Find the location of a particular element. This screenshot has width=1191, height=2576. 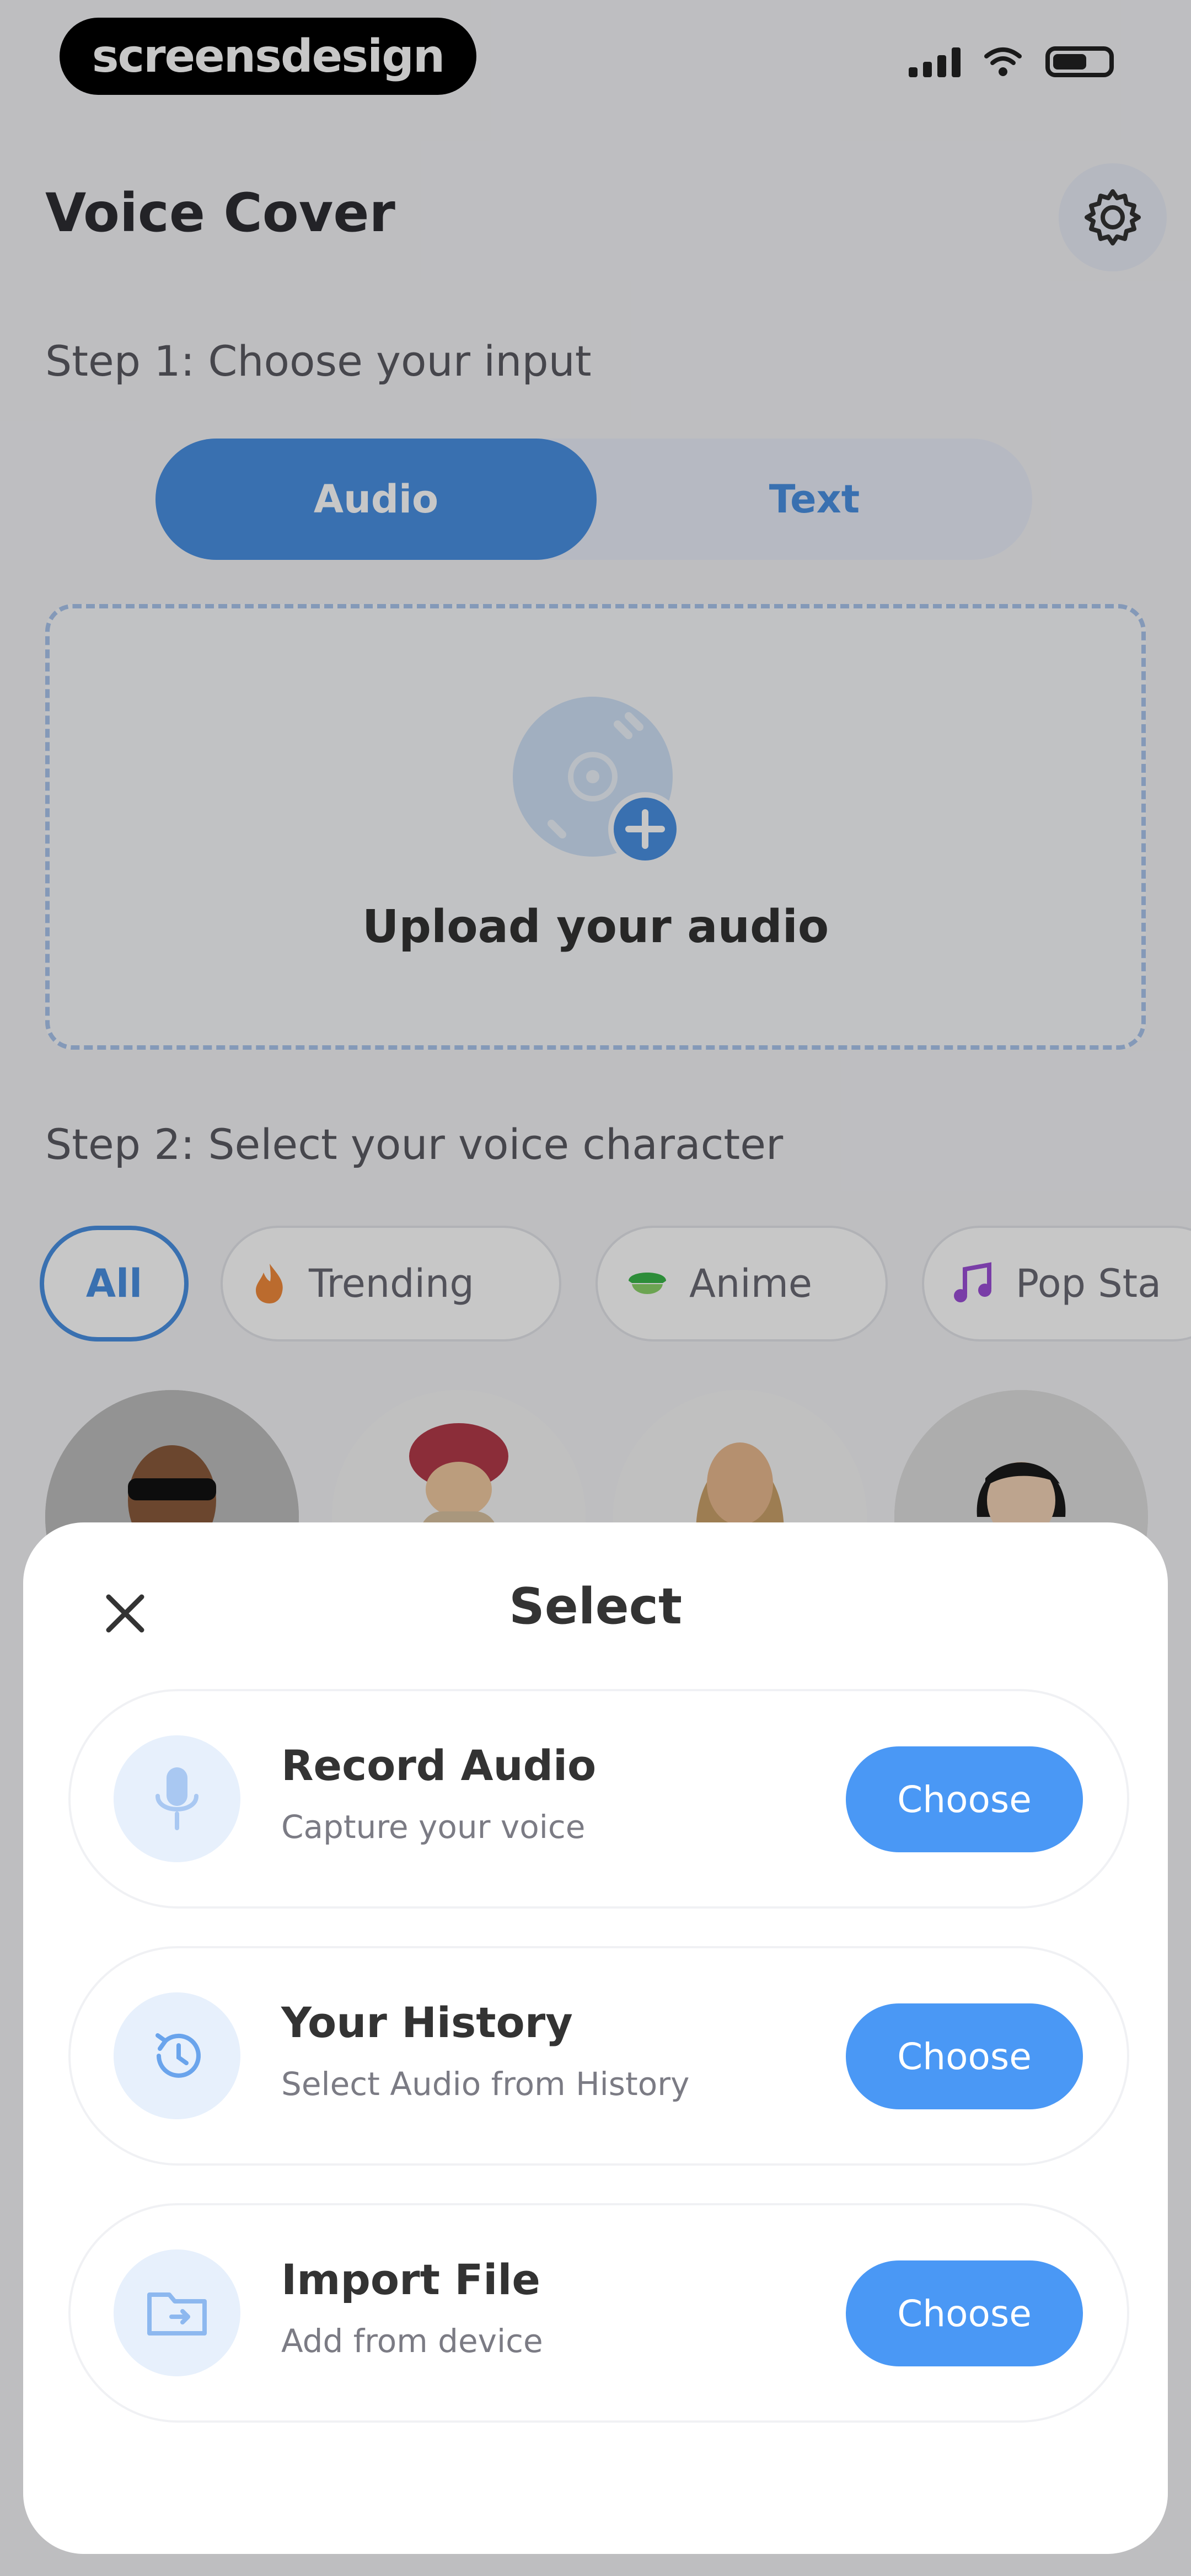

option-record-audio: Record Audio Capture your voice Choose is located at coordinates (598, 1799).